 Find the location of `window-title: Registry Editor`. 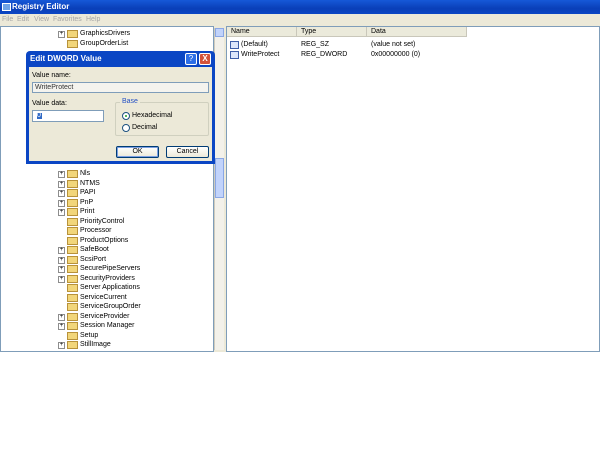

window-title: Registry Editor is located at coordinates (41, 6).